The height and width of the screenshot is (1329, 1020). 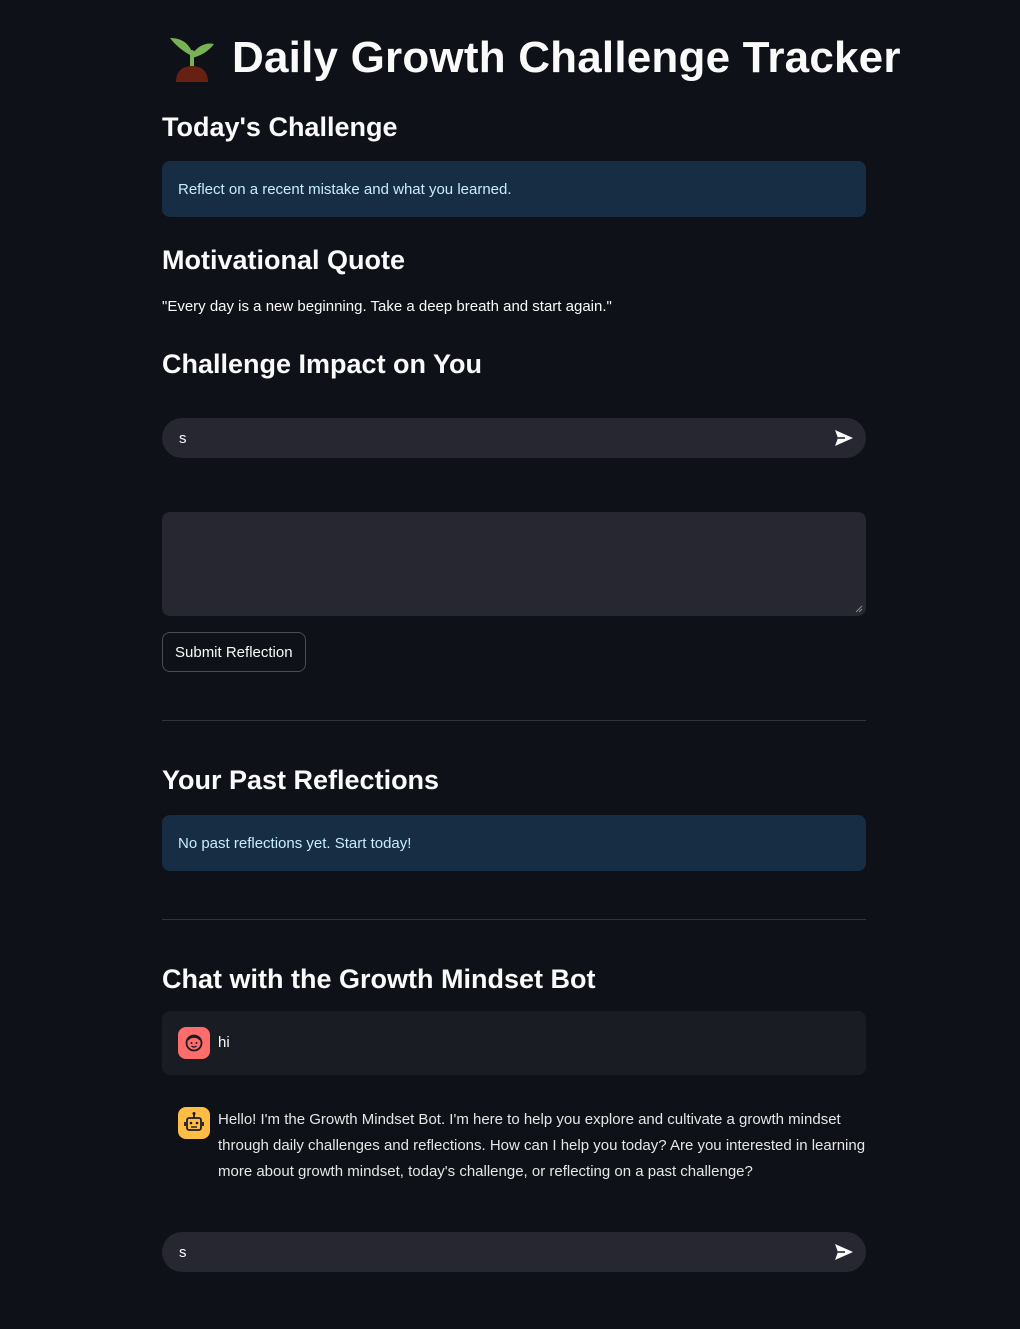 I want to click on chat-input-value: s, so click(x=183, y=1252).